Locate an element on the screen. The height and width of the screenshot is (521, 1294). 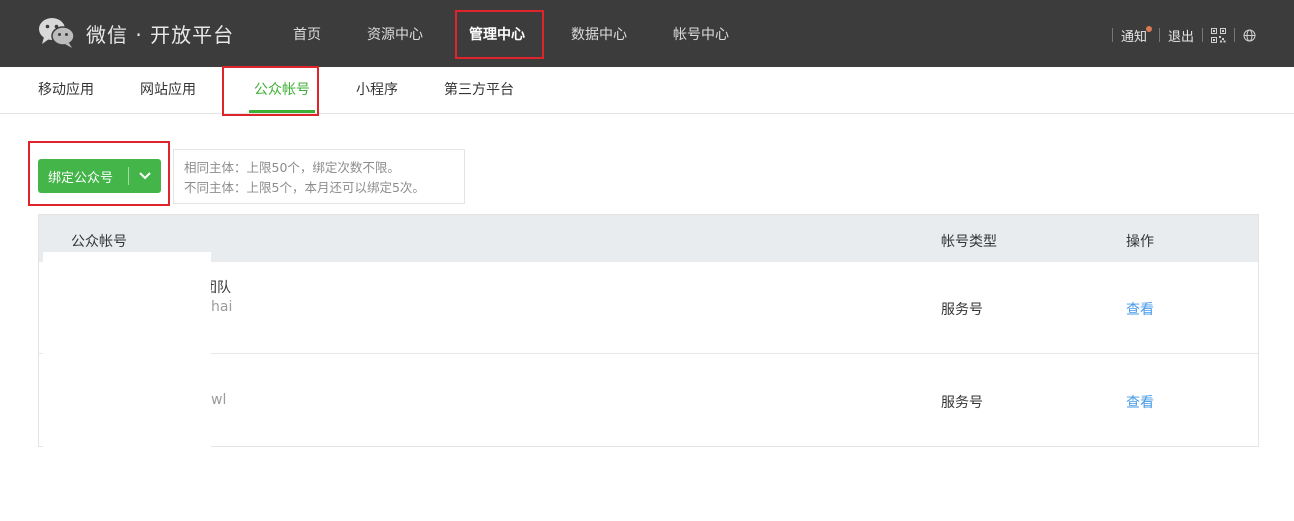
header-tools: 通知 退出 is located at coordinates (1180, 35).